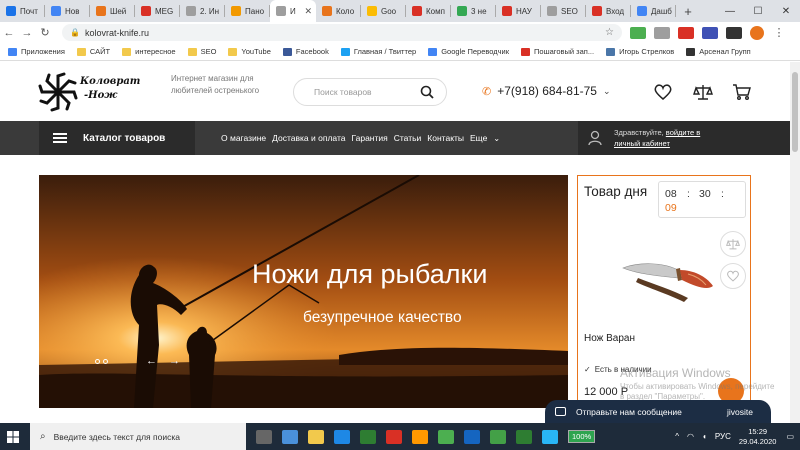 This screenshot has height=450, width=800. I want to click on menu-item-about: О магазине, so click(243, 138).